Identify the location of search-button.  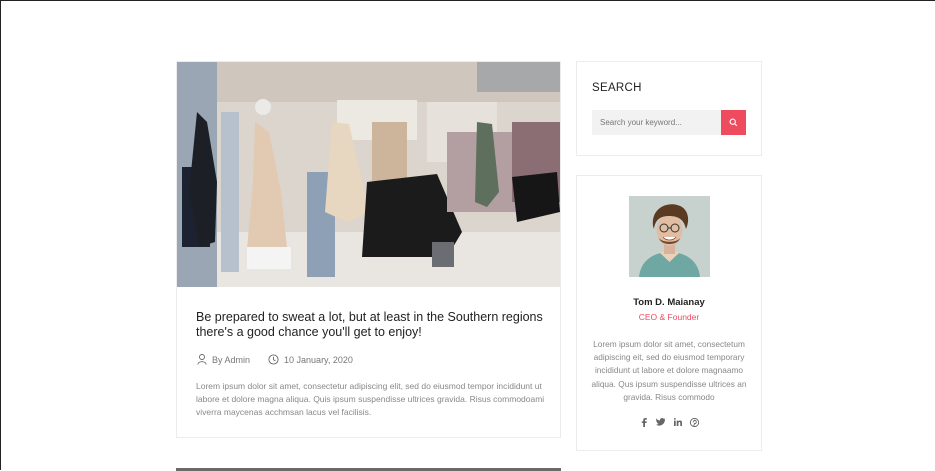
(733, 122).